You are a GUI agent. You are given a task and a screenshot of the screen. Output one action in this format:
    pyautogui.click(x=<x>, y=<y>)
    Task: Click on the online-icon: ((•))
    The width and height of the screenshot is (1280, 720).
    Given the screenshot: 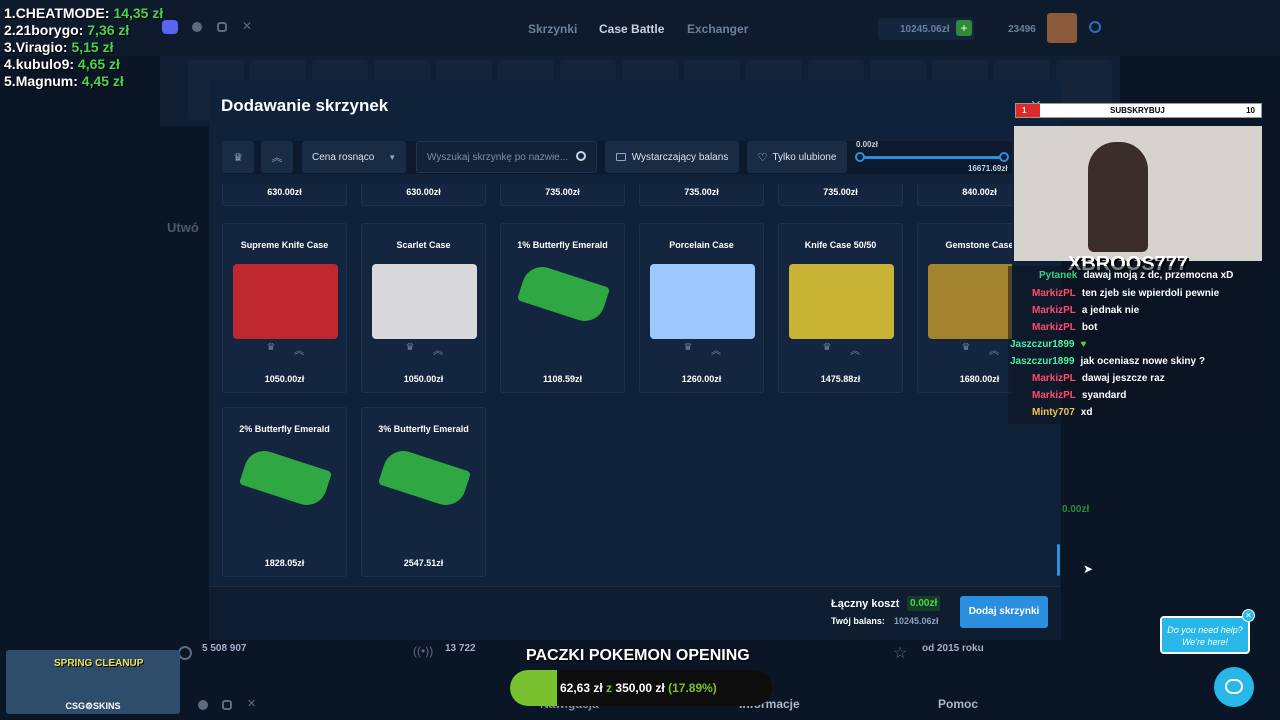 What is the action you would take?
    pyautogui.click(x=423, y=651)
    